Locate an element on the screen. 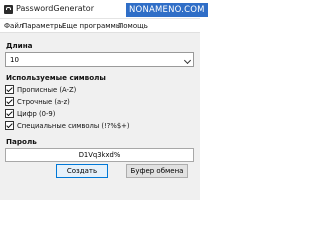 Image resolution: width=320 pixels, height=240 pixels. chevron-down-icon is located at coordinates (187, 60).